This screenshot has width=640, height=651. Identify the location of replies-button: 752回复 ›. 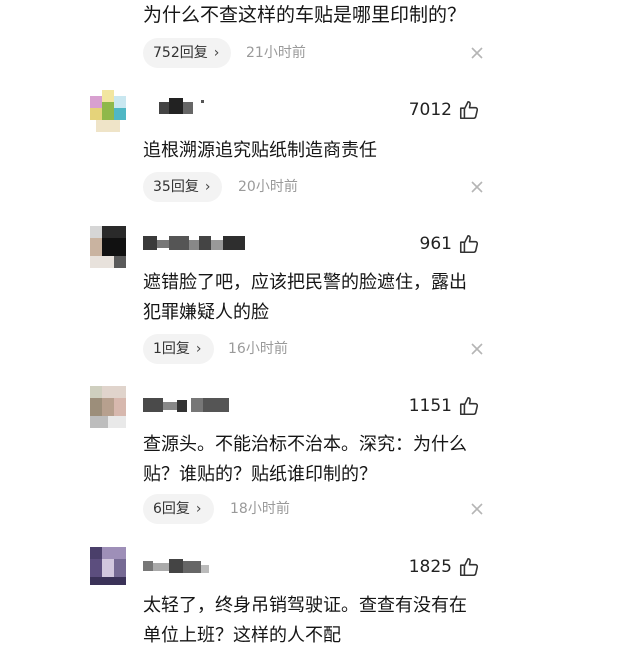
(187, 53).